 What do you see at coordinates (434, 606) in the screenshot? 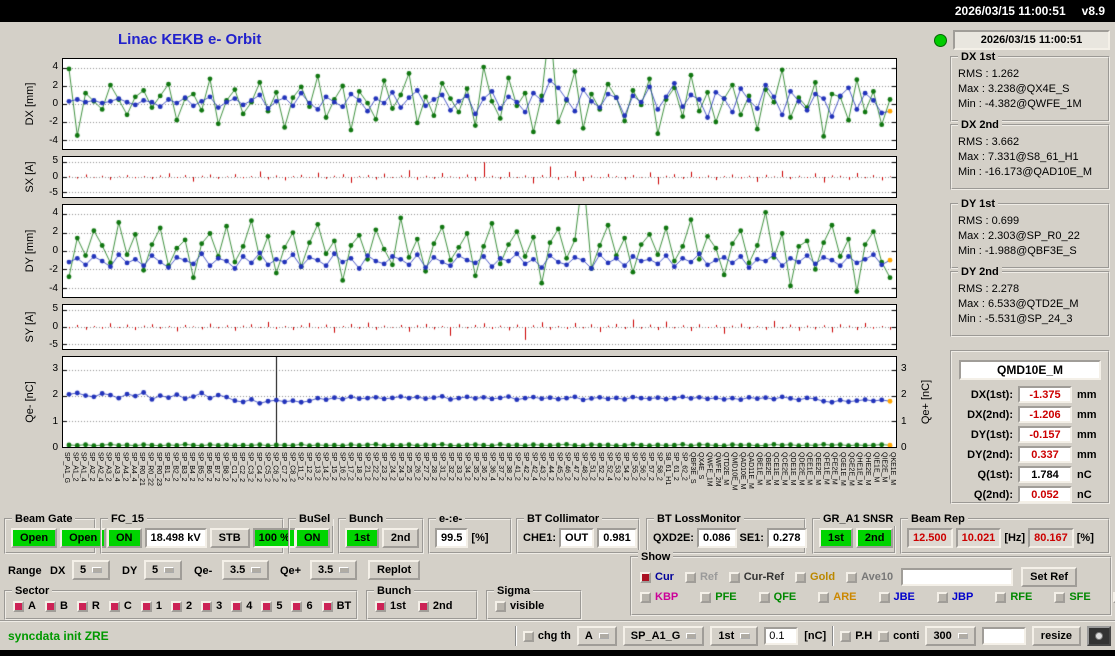
I see `bunch-checkbox-2nd: 2nd` at bounding box center [434, 606].